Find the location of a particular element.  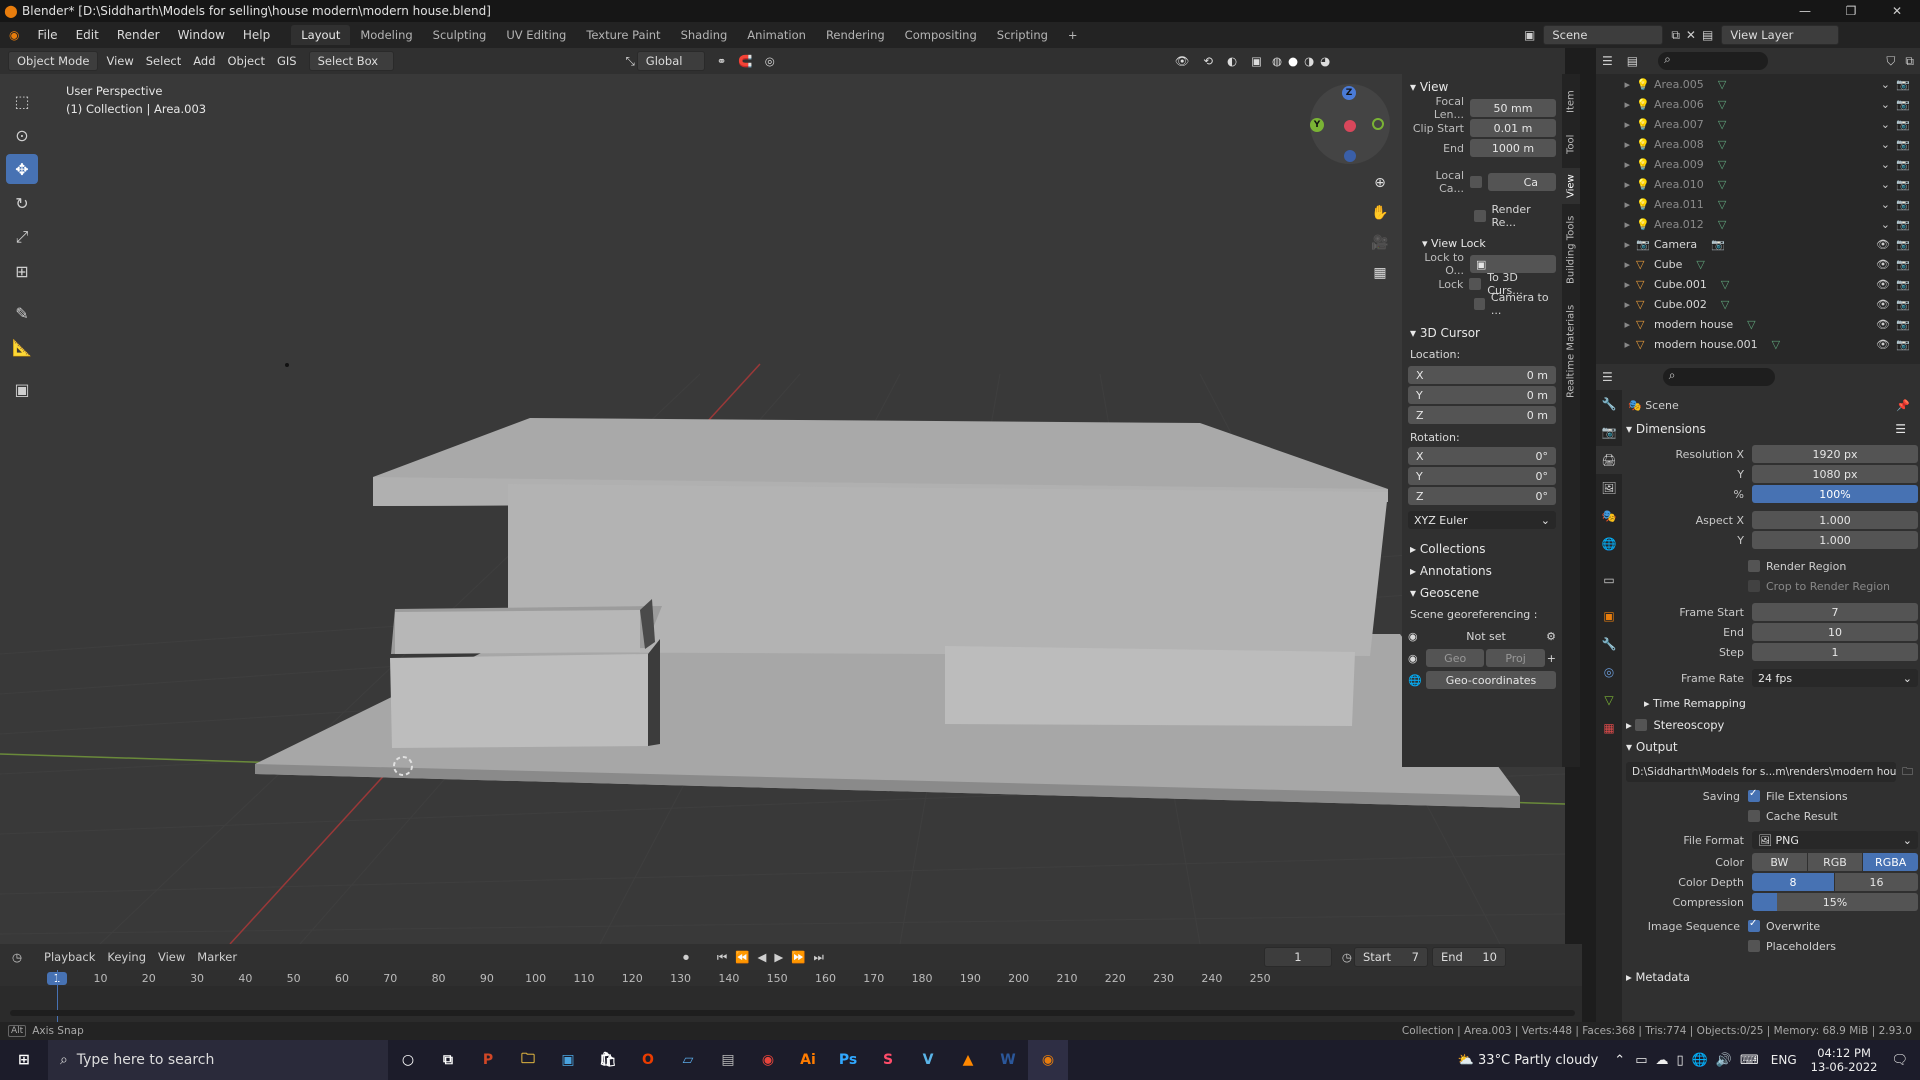

lock-3d-cursor-checkbox is located at coordinates (1475, 284).